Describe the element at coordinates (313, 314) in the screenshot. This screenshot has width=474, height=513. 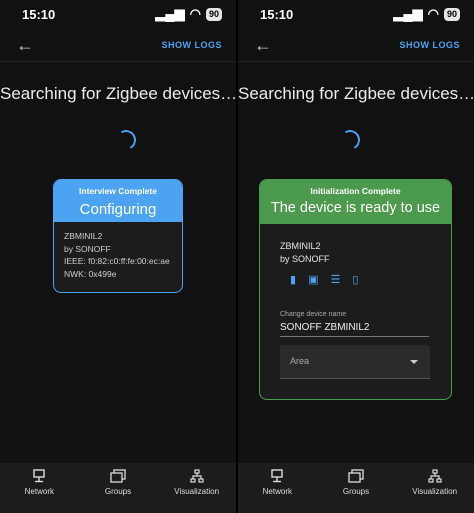
I see `device-name-label: Change device name` at that location.